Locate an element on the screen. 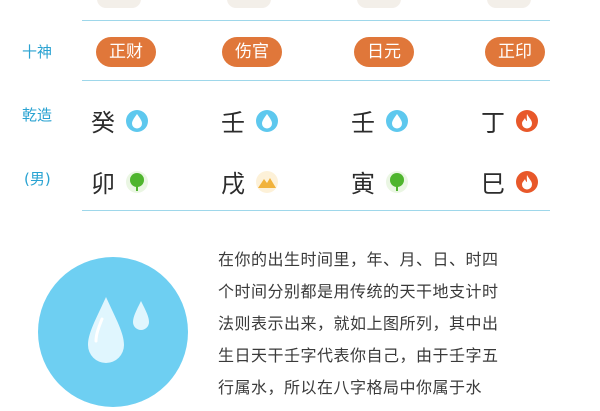 The width and height of the screenshot is (600, 411). branch-char: 巳 is located at coordinates (493, 184).